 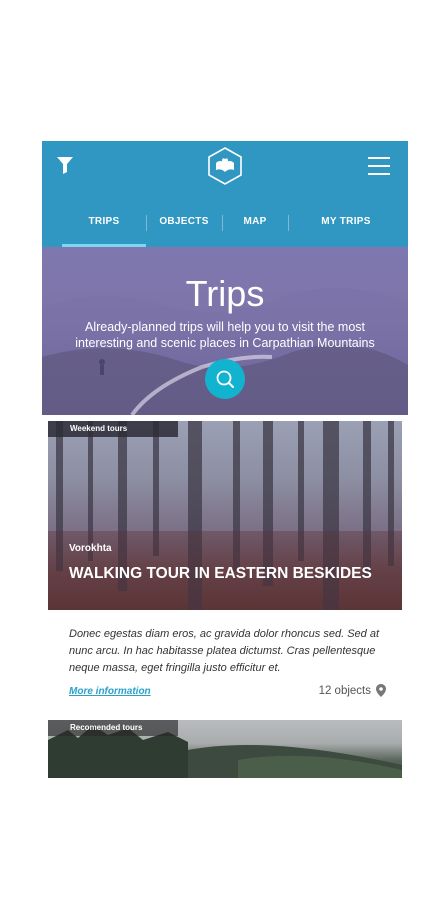 I want to click on objects-count-label: 12 objects, so click(x=344, y=690).